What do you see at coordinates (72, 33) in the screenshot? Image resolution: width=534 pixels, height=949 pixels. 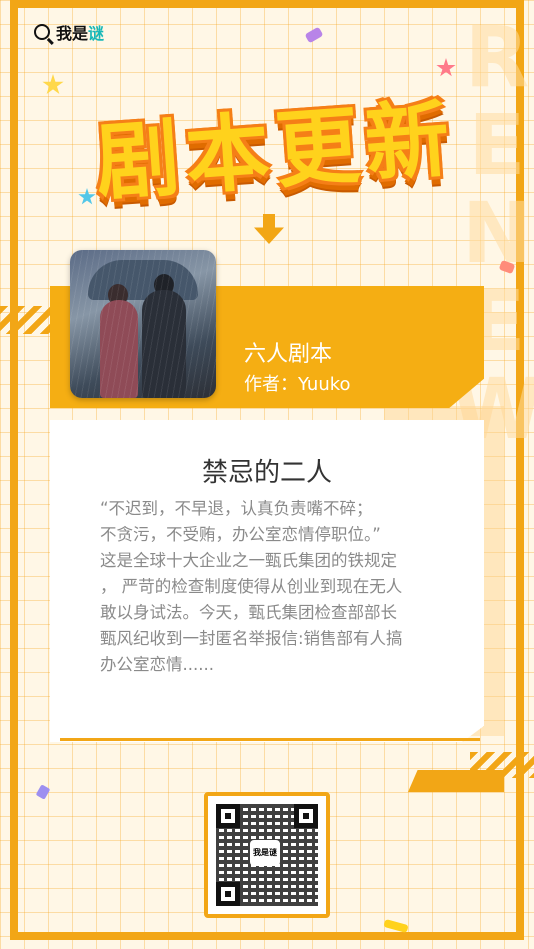 I see `logo-text-primary: 我是` at bounding box center [72, 33].